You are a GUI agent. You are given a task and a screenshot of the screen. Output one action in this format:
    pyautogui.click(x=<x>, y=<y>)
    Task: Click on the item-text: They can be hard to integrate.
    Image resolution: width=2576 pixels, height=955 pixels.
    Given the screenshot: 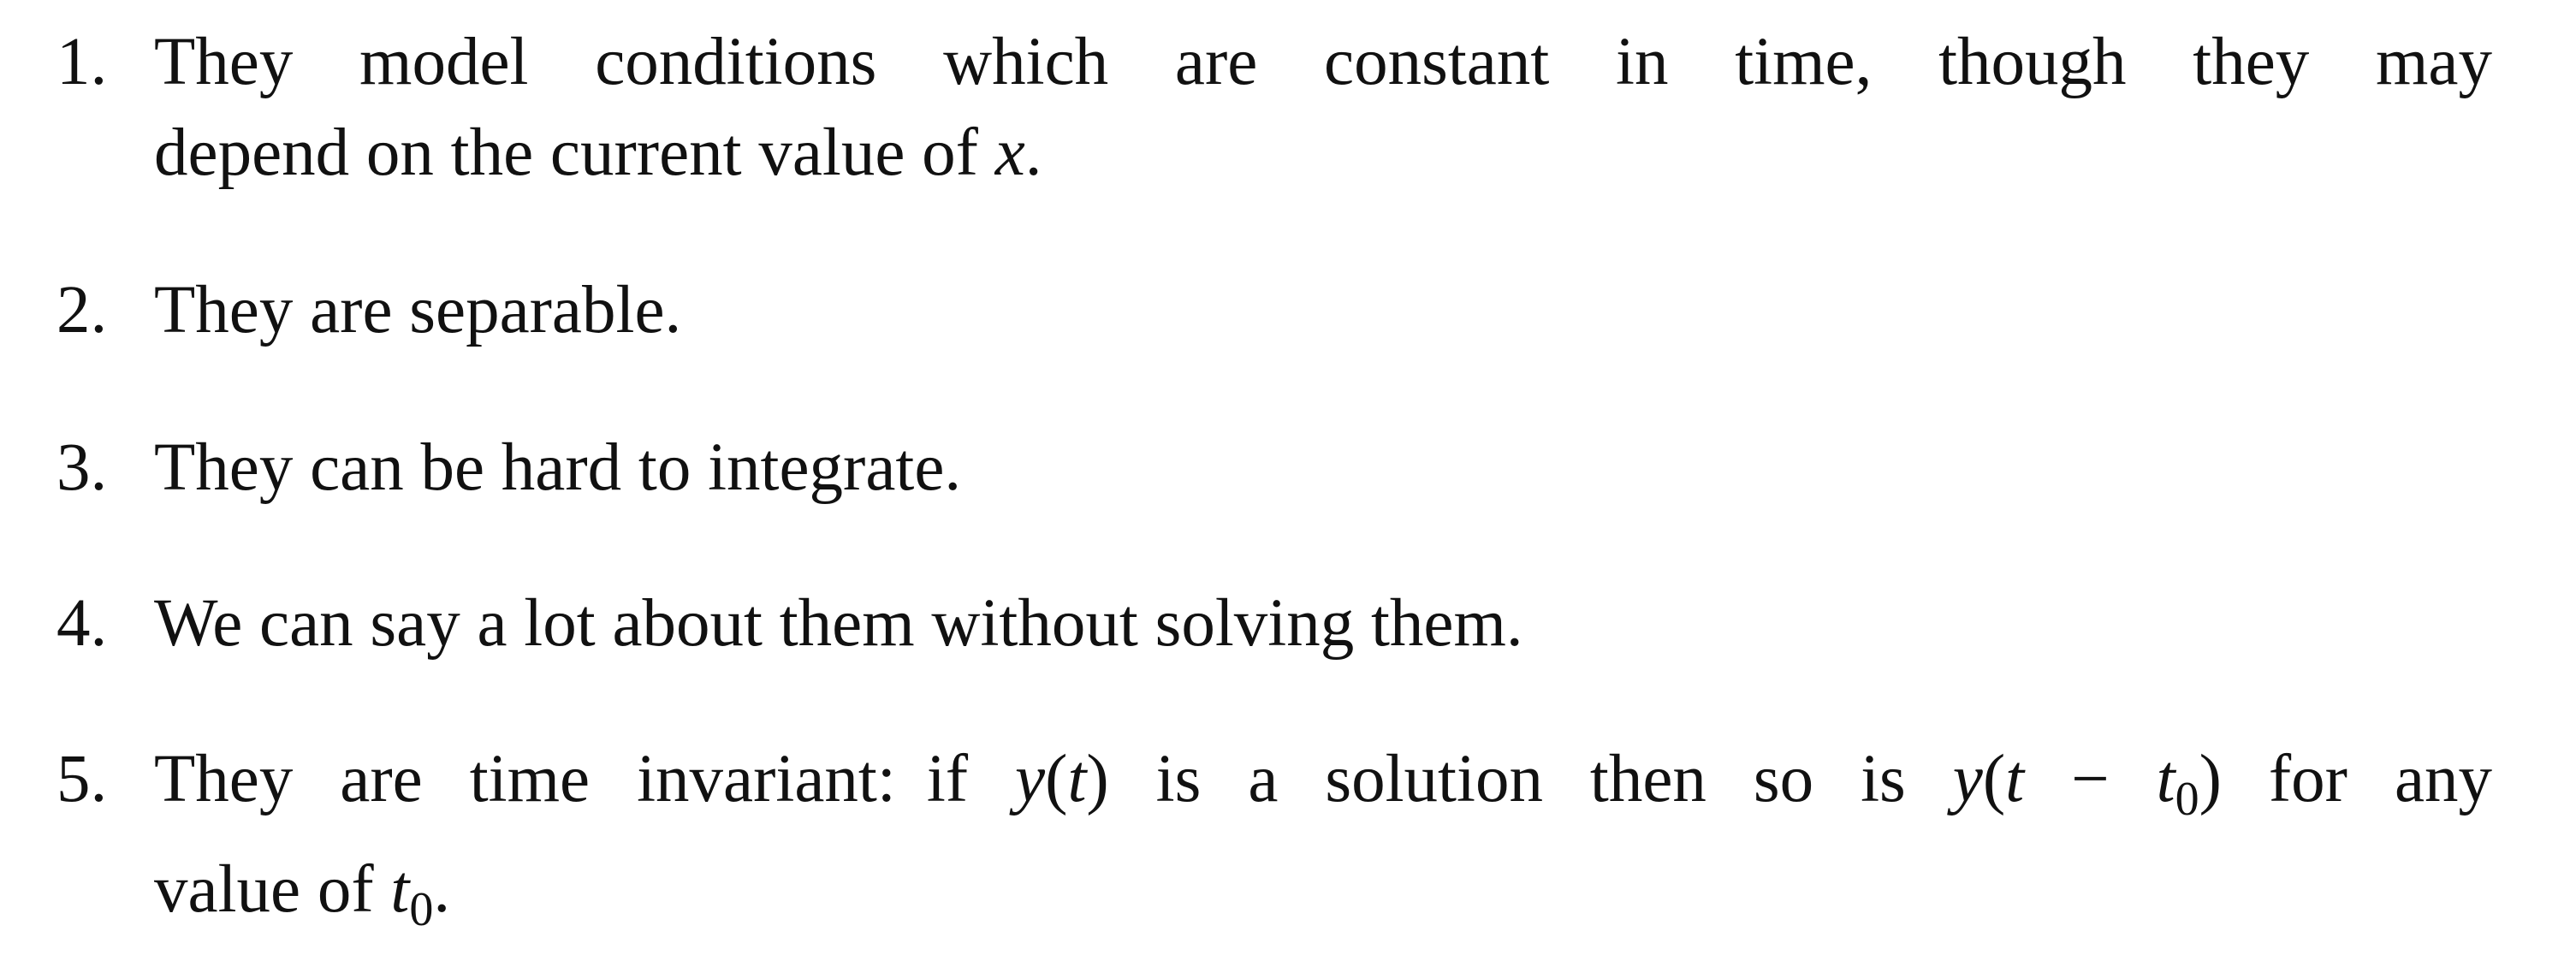 What is the action you would take?
    pyautogui.click(x=558, y=468)
    